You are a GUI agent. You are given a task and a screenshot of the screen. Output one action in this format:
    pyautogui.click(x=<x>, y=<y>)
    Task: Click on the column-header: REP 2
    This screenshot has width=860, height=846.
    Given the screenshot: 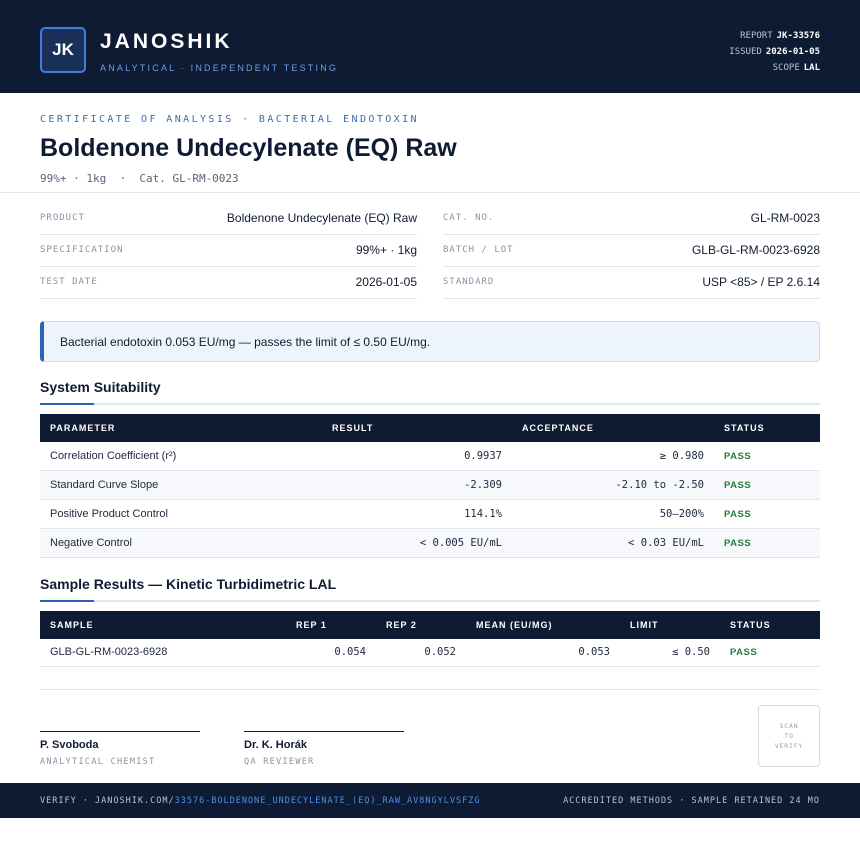 What is the action you would take?
    pyautogui.click(x=401, y=625)
    